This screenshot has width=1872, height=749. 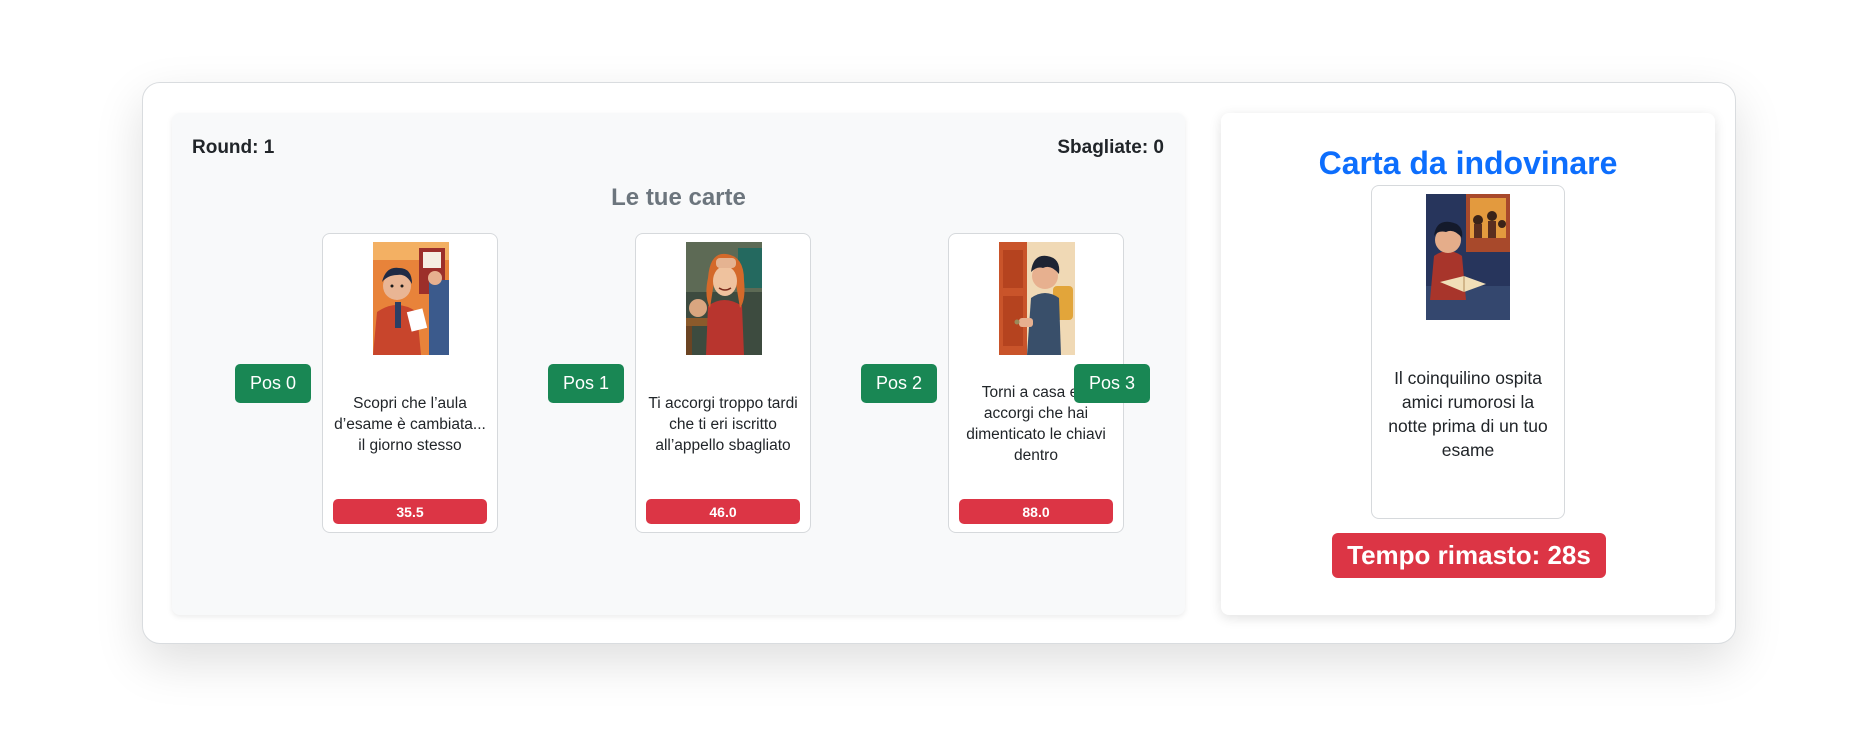 I want to click on position-button-2: Pos 2, so click(x=899, y=383).